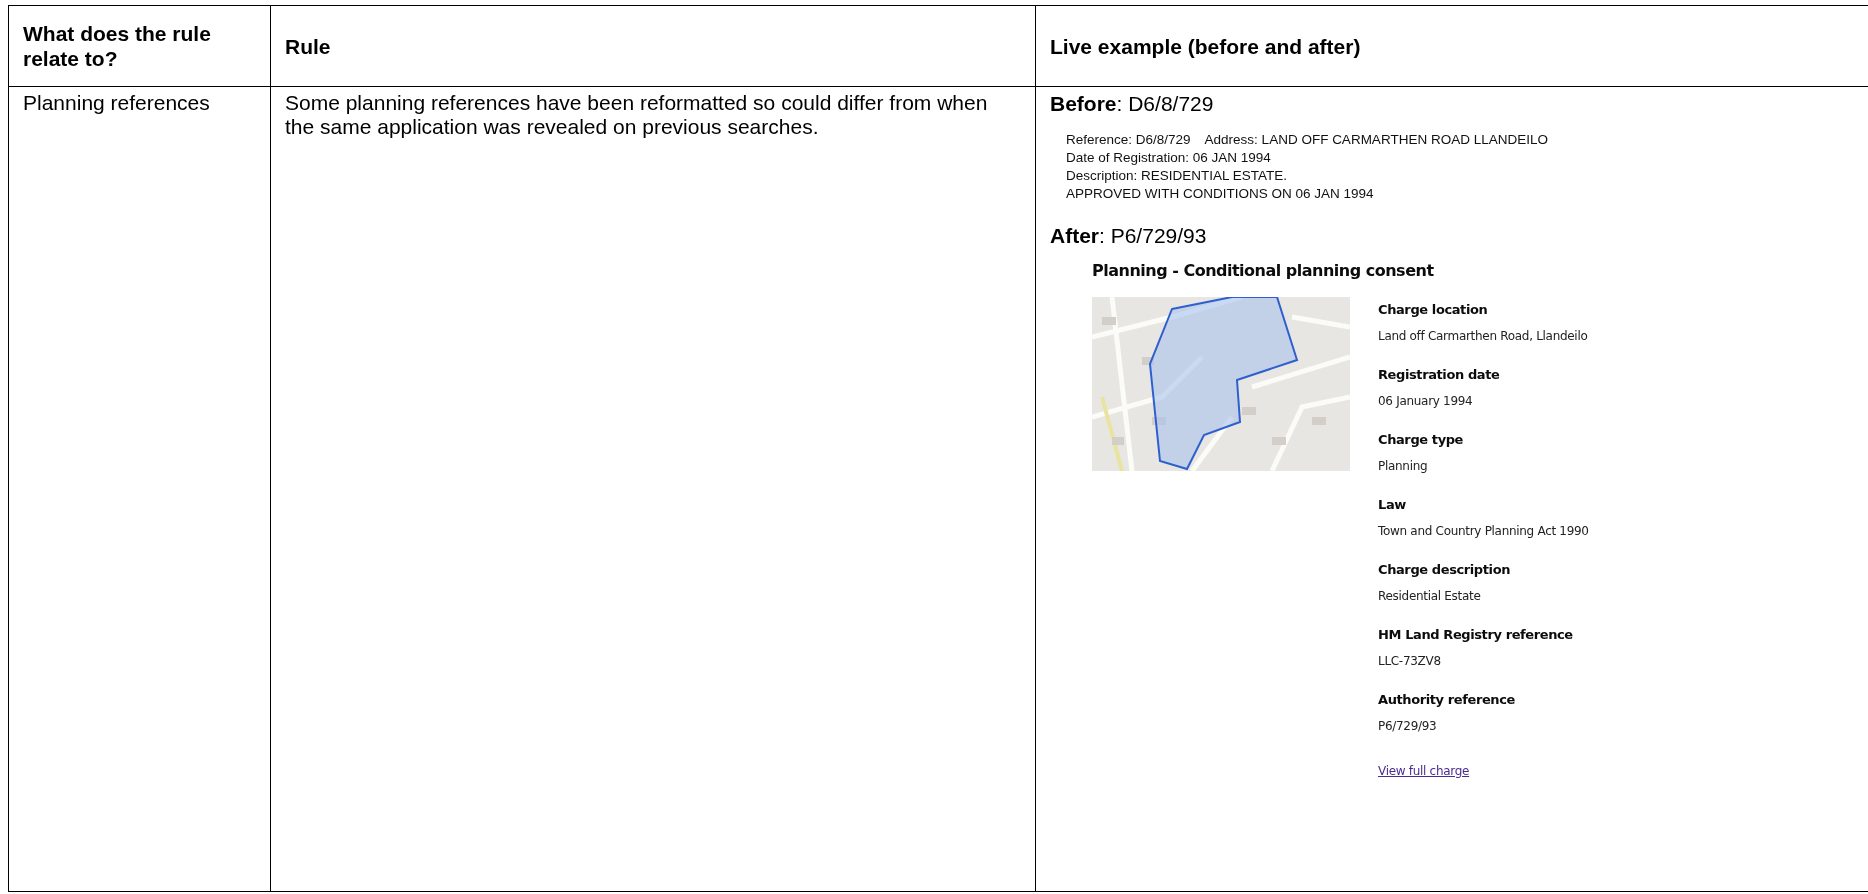 This screenshot has height=894, width=1868. I want to click on field-value: Town and Country Planning Act 1990, so click(1483, 531).